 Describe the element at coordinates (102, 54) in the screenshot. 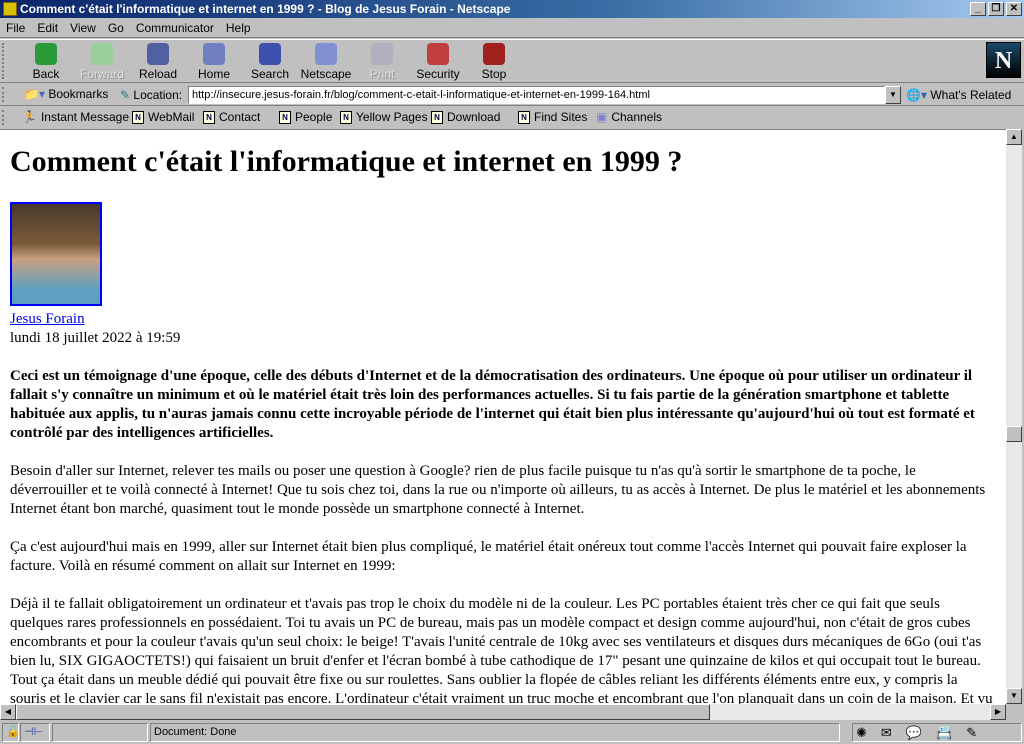

I see `forward-arrow-icon` at that location.